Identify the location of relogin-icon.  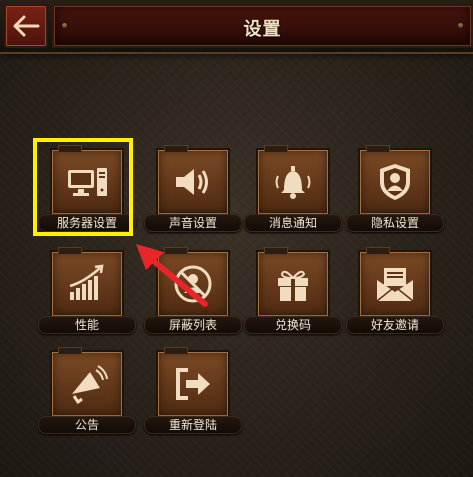
(193, 384).